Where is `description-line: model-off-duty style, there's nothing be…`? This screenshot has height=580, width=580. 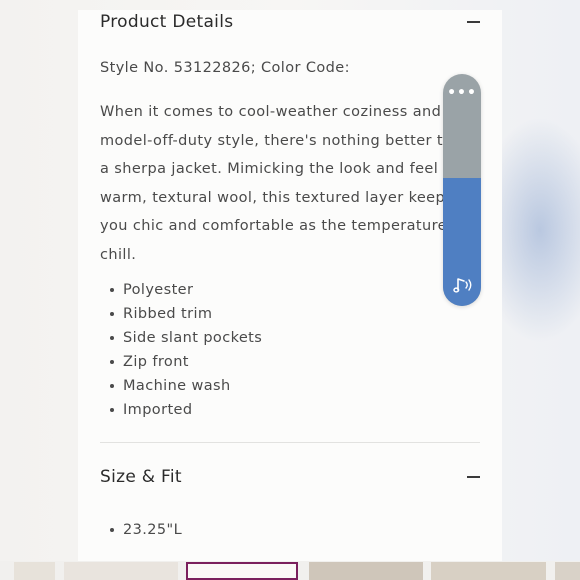
description-line: model-off-duty style, there's nothing be… is located at coordinates (271, 140).